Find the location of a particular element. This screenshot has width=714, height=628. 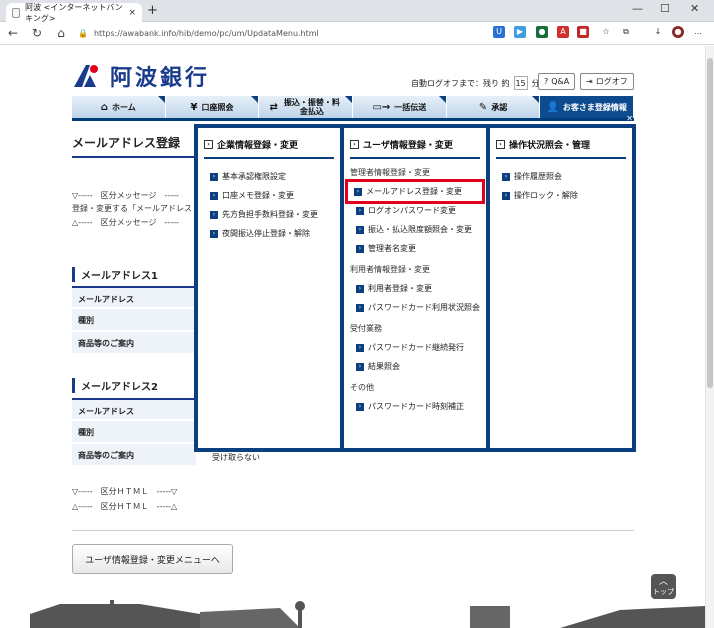

row-info-value-2: 受け取らない is located at coordinates (236, 457).